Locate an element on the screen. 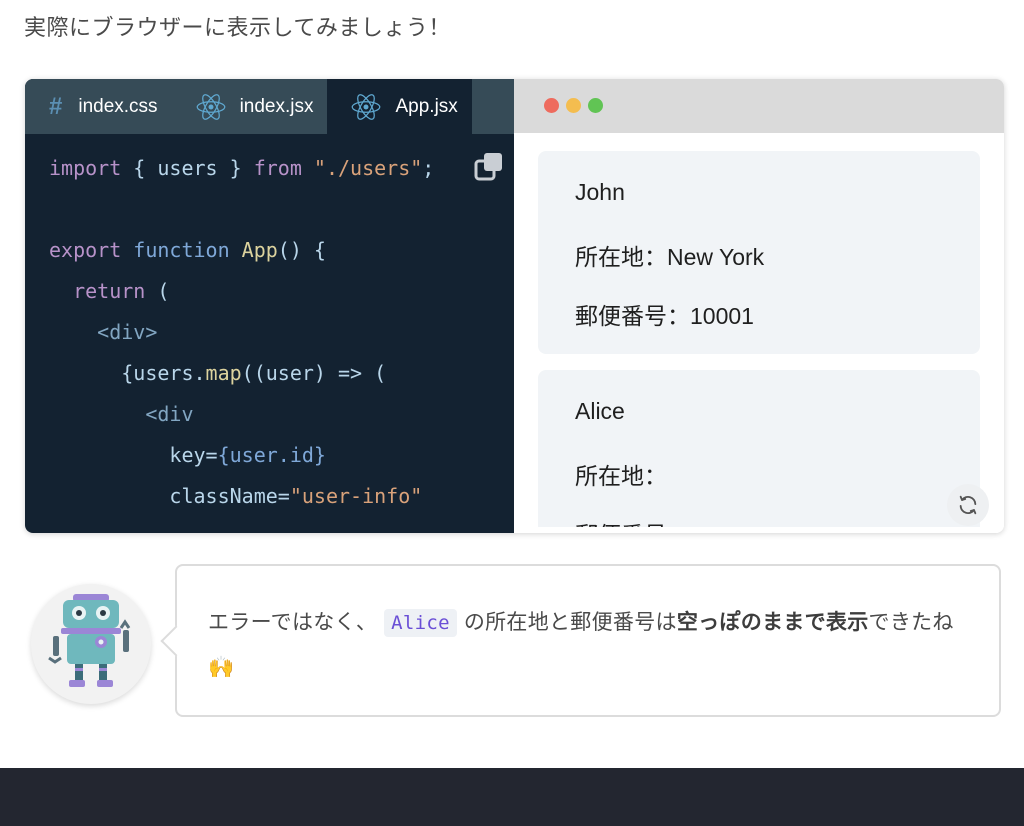 The width and height of the screenshot is (1024, 826). user-name: John is located at coordinates (600, 192).